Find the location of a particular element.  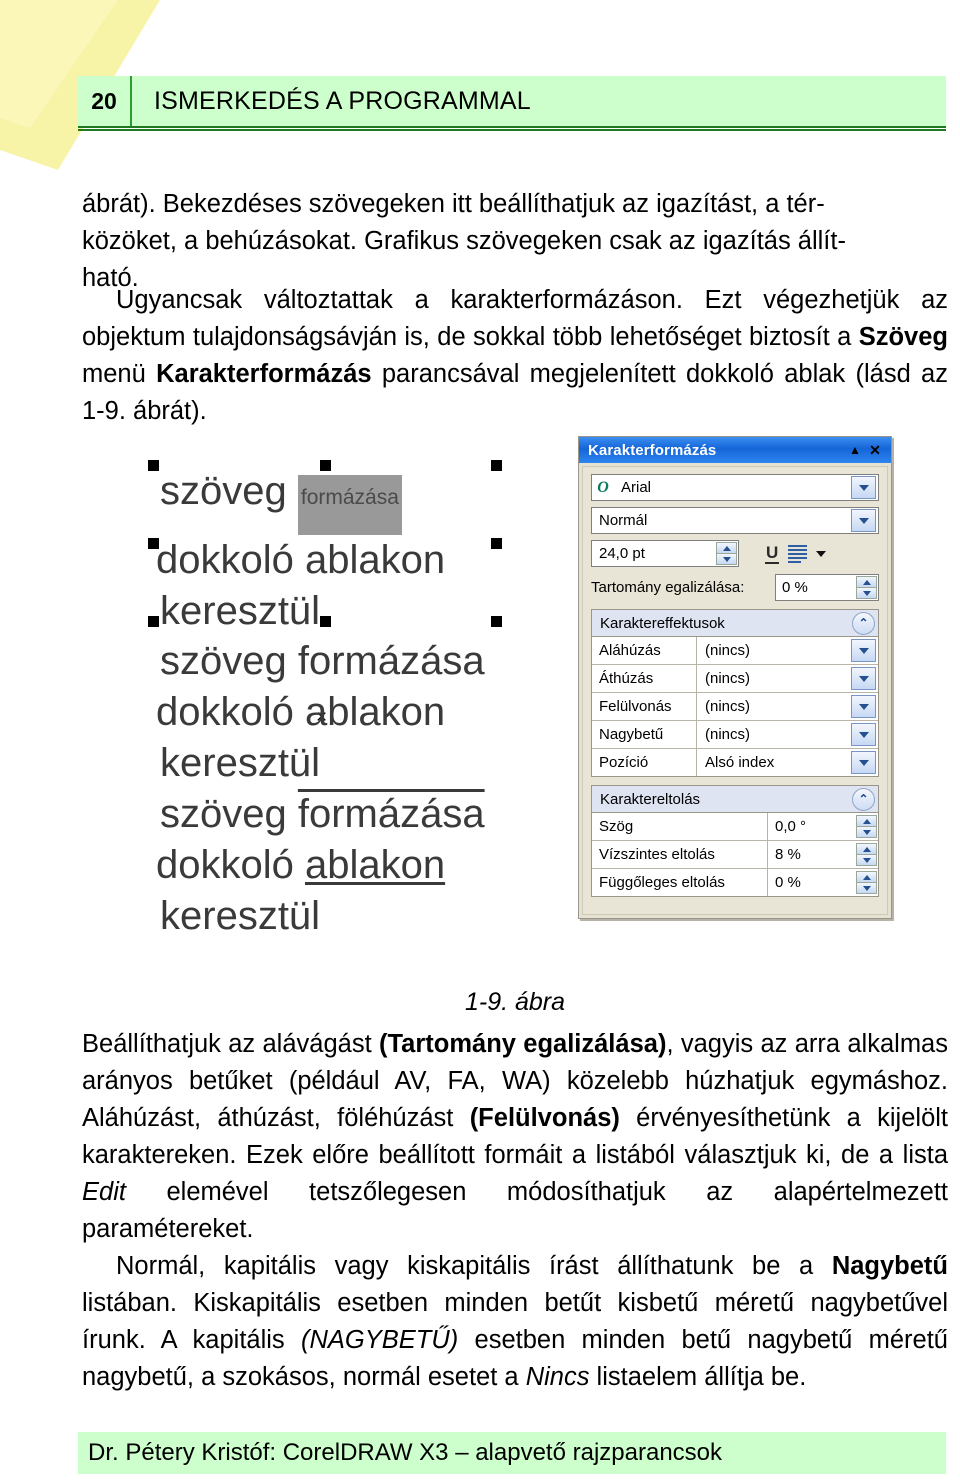

text-format-icons: U is located at coordinates (796, 553).